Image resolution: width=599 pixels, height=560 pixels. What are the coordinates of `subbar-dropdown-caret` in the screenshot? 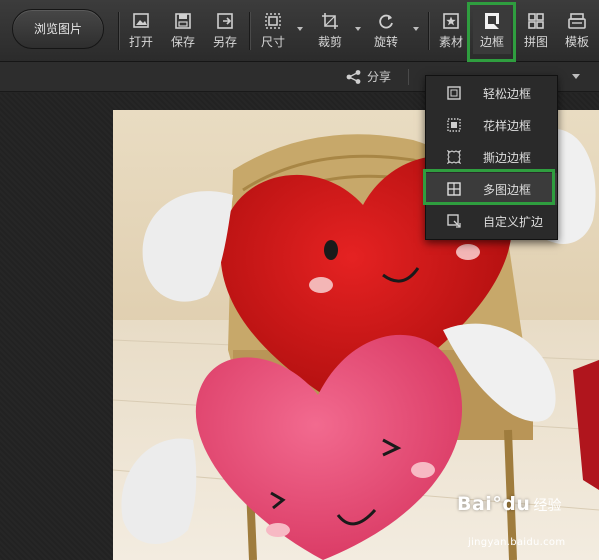 It's located at (576, 76).